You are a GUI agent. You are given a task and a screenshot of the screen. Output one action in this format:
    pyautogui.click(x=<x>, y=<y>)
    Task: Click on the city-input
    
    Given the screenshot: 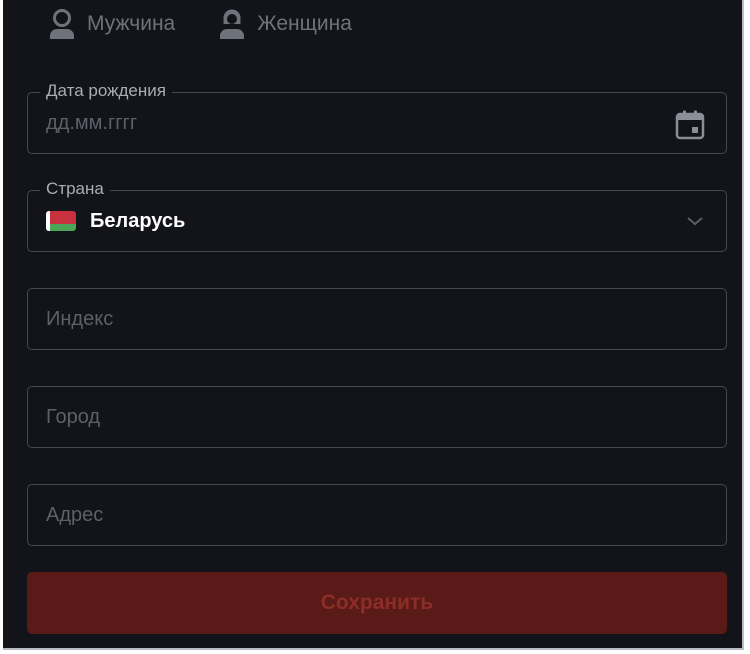 What is the action you would take?
    pyautogui.click(x=377, y=417)
    